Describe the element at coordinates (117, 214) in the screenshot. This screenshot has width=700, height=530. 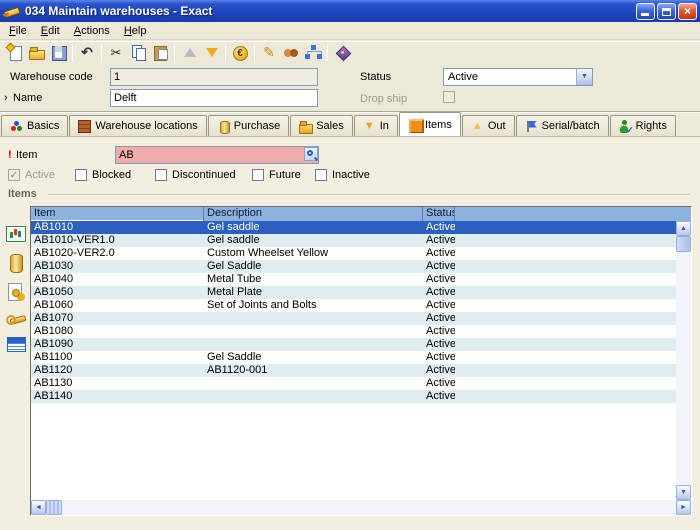
I see `column-header-item: Item` at that location.